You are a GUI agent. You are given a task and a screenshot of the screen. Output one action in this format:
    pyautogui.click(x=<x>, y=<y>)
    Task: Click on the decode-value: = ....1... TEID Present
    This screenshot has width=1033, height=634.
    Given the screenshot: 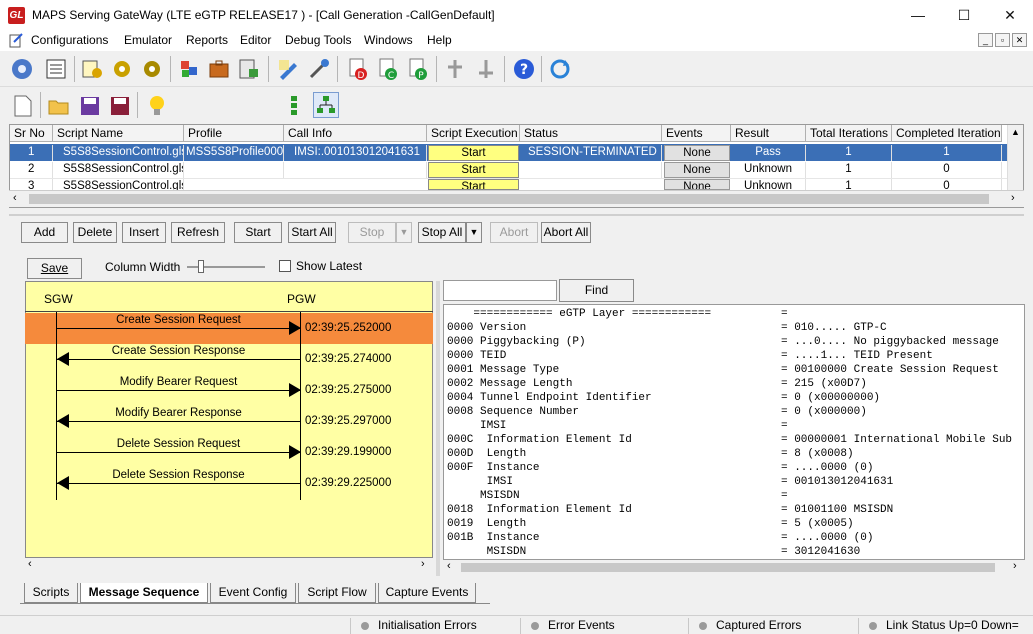 What is the action you would take?
    pyautogui.click(x=857, y=356)
    